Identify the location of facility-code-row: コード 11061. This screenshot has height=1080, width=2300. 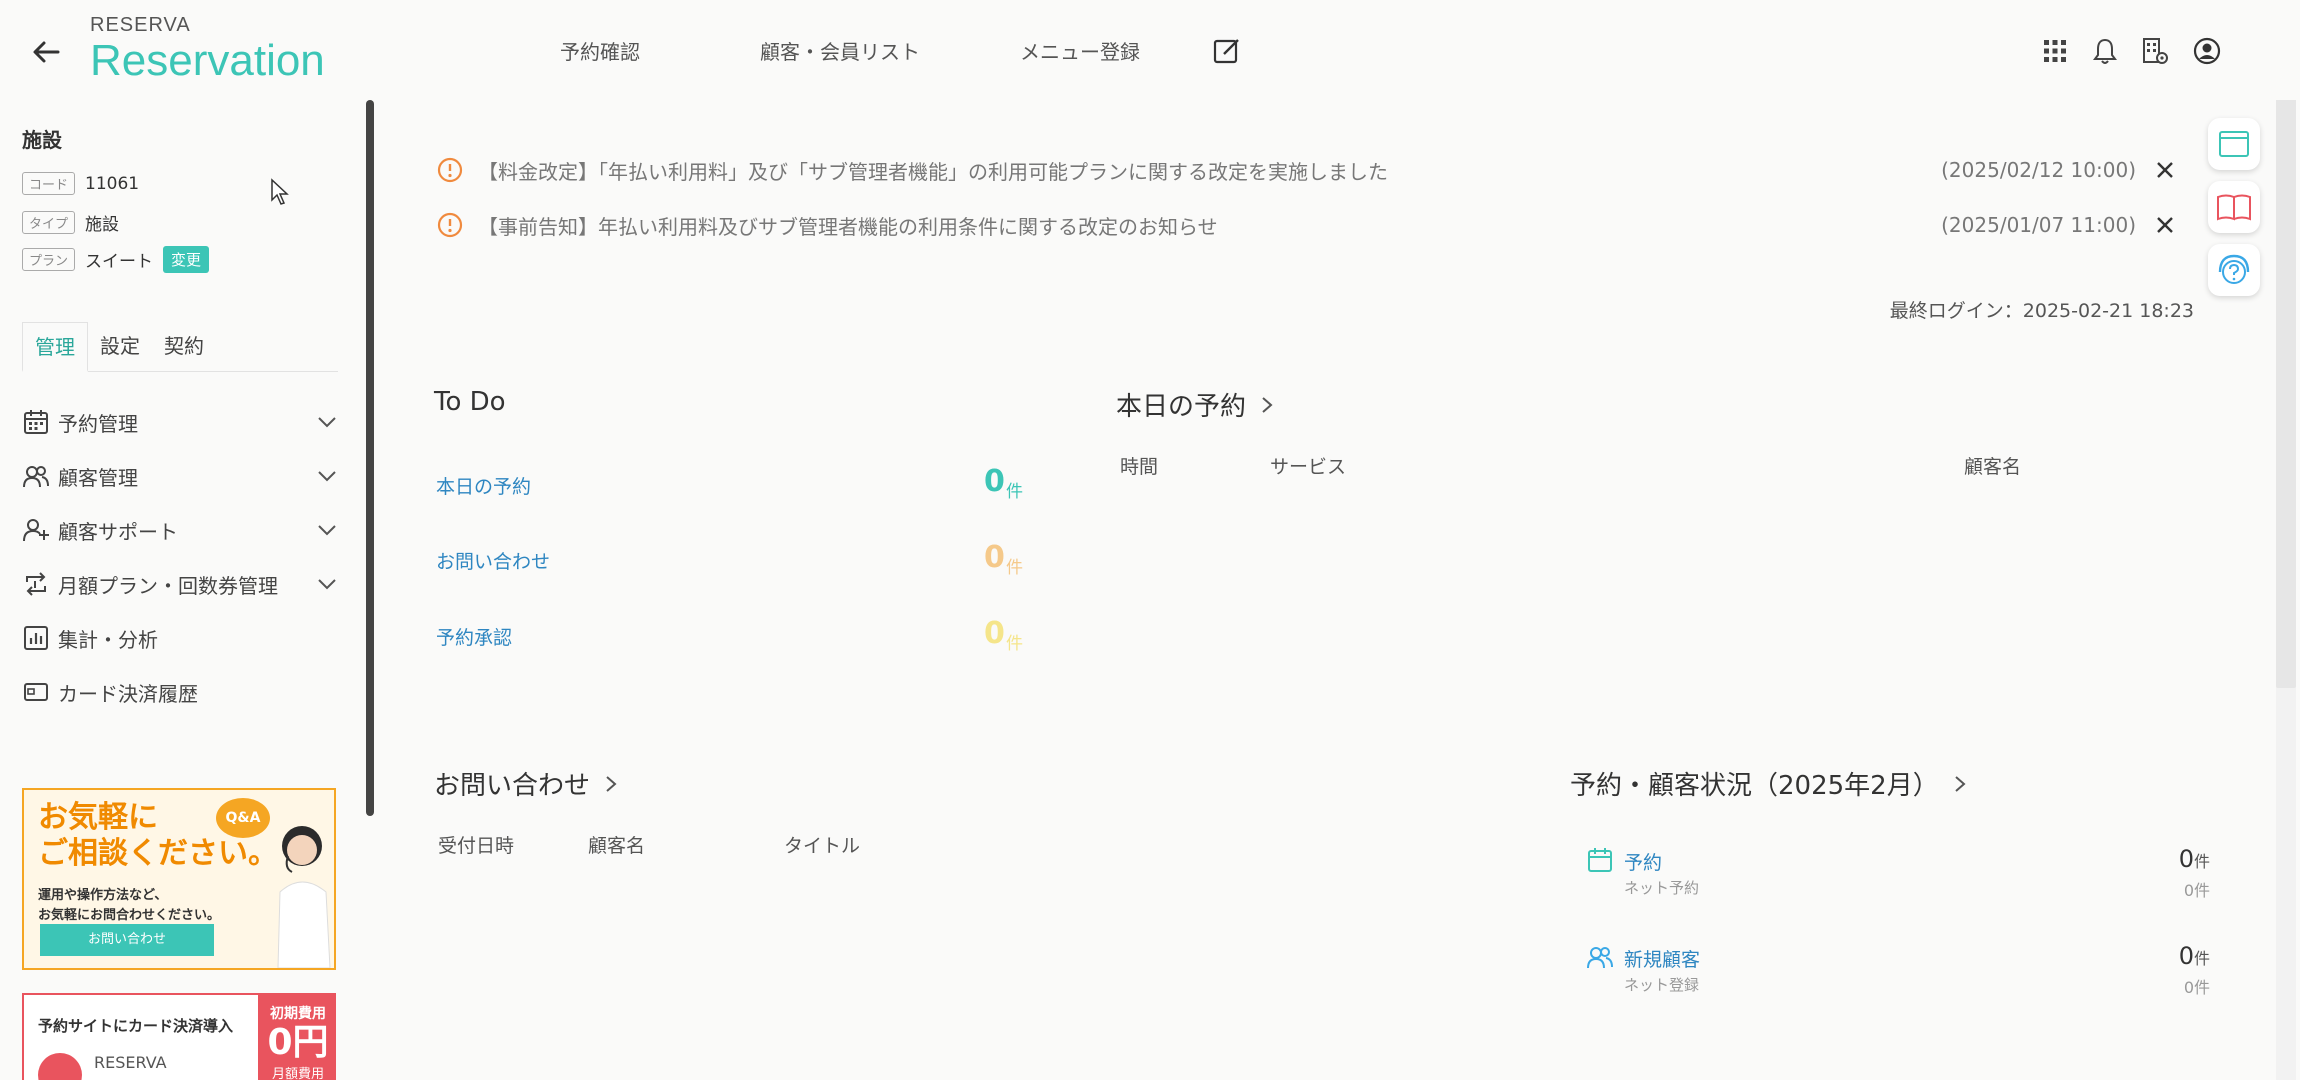
(80, 183).